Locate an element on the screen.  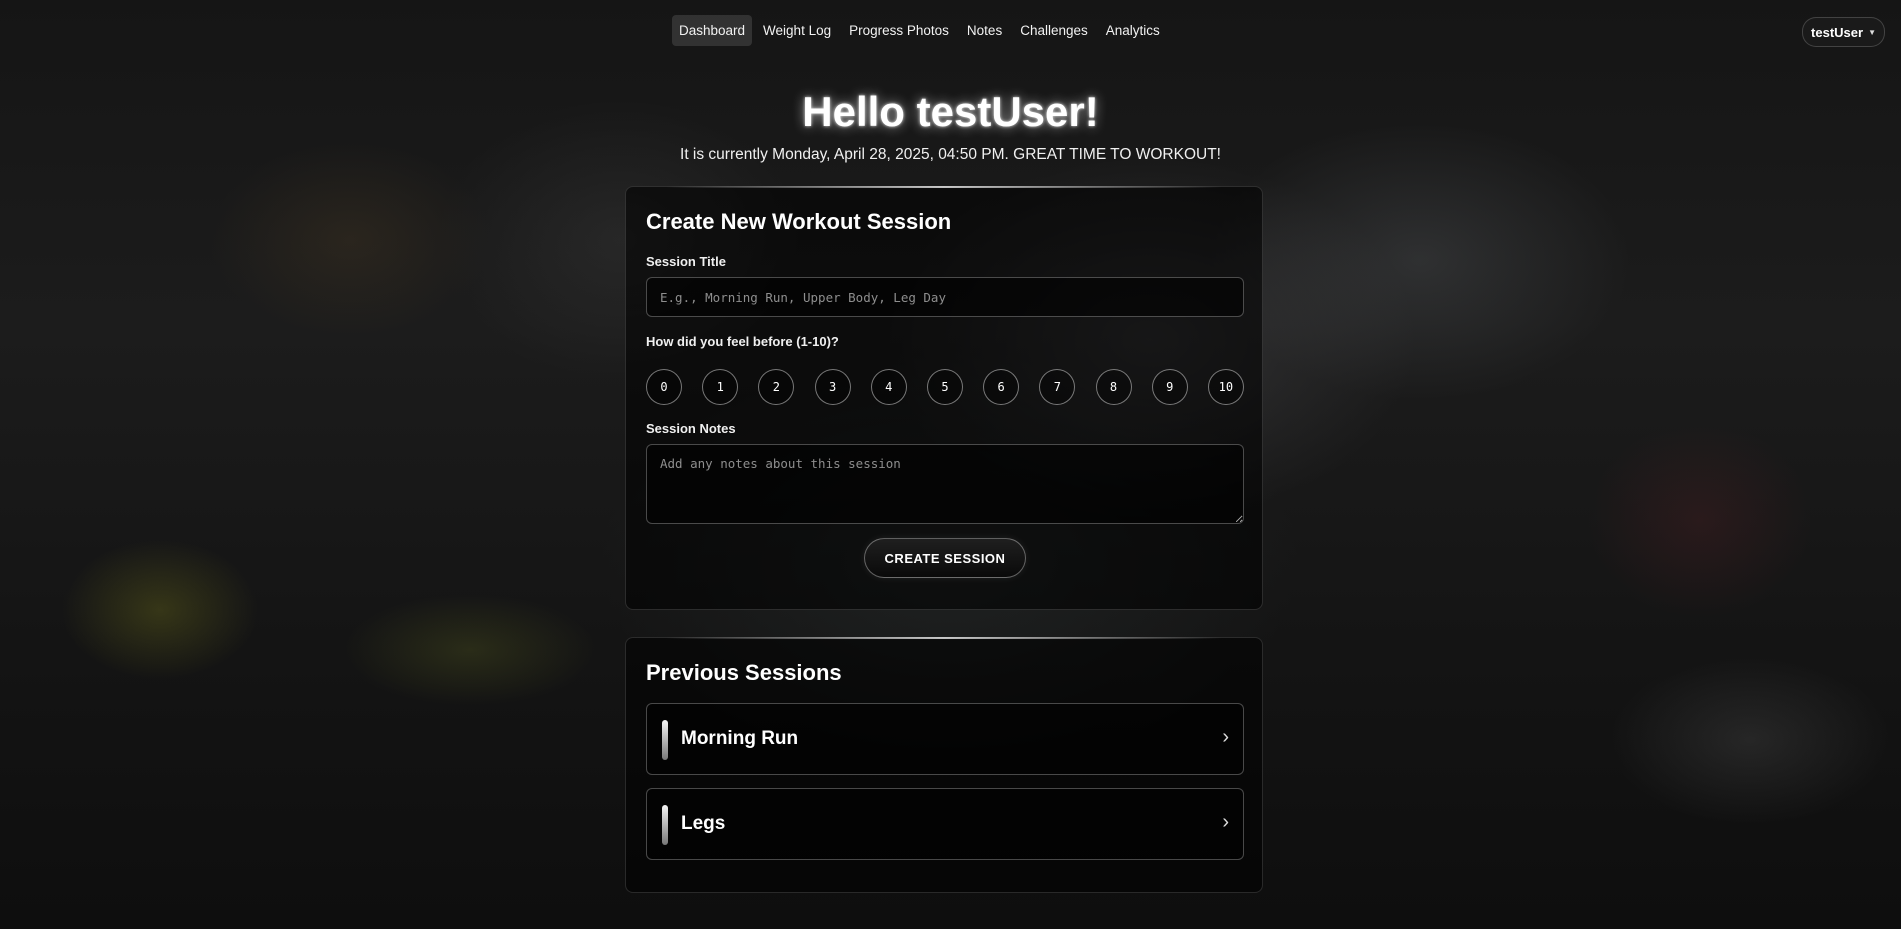
previous-sessions-title: Previous Sessions is located at coordinates (744, 672).